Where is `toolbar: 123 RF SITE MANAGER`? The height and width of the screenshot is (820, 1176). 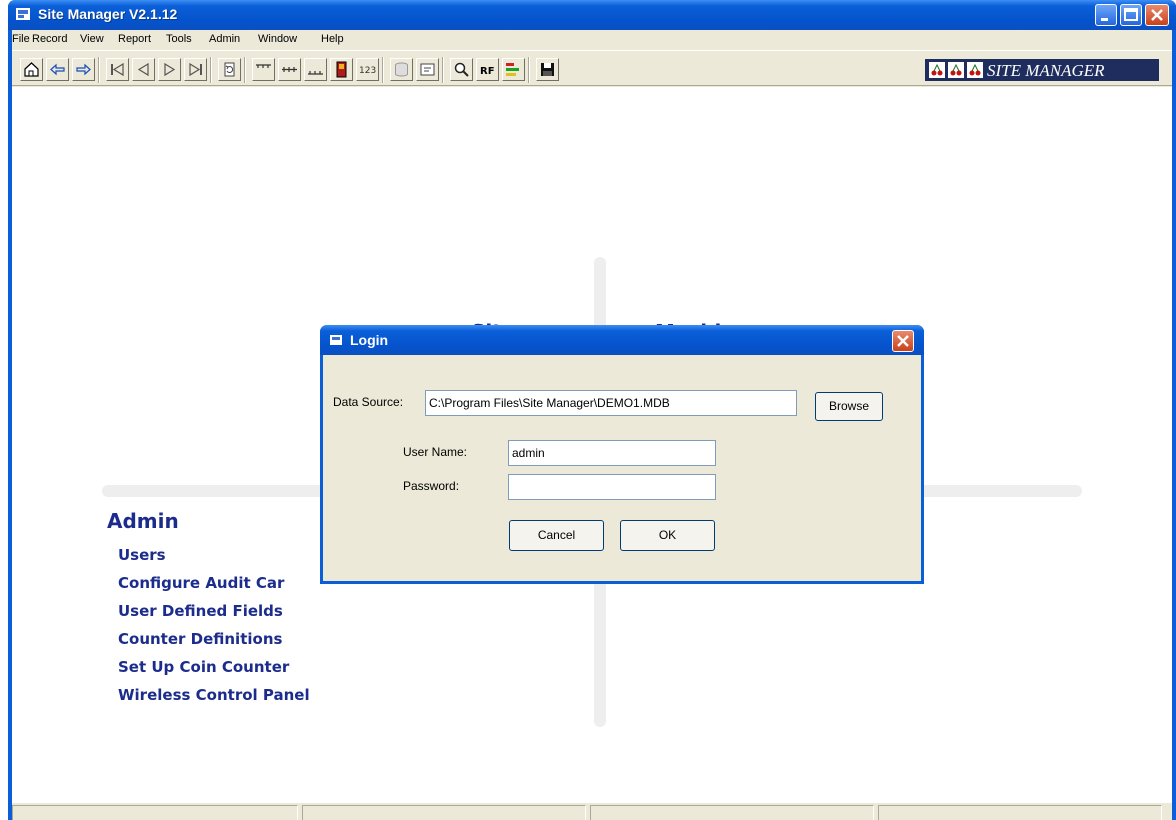 toolbar: 123 RF SITE MANAGER is located at coordinates (592, 68).